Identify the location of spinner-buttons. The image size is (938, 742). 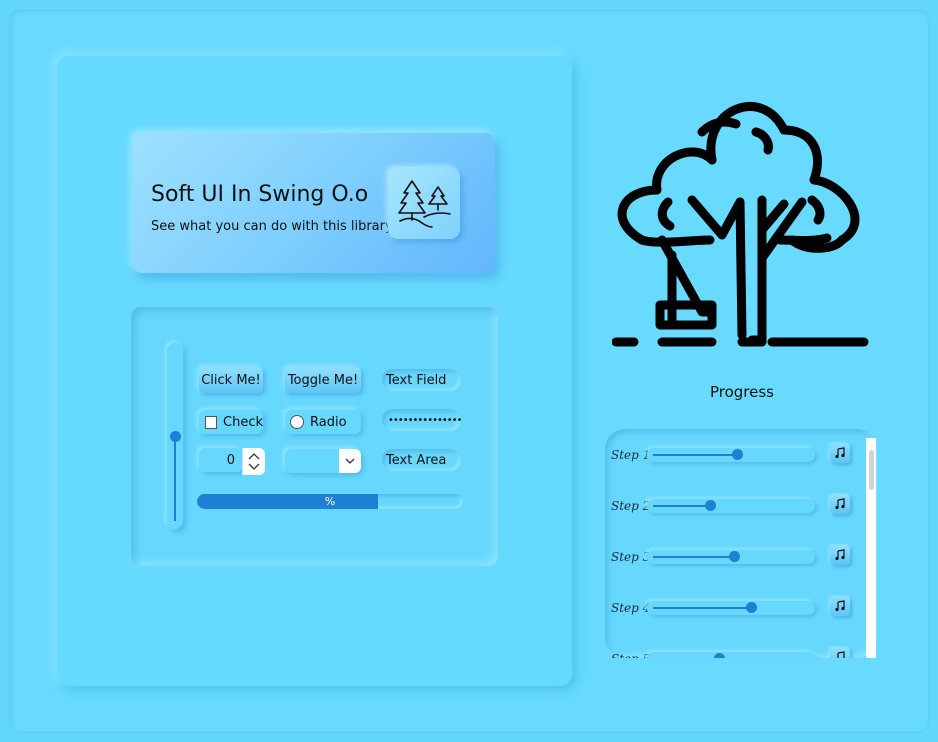
(253, 461).